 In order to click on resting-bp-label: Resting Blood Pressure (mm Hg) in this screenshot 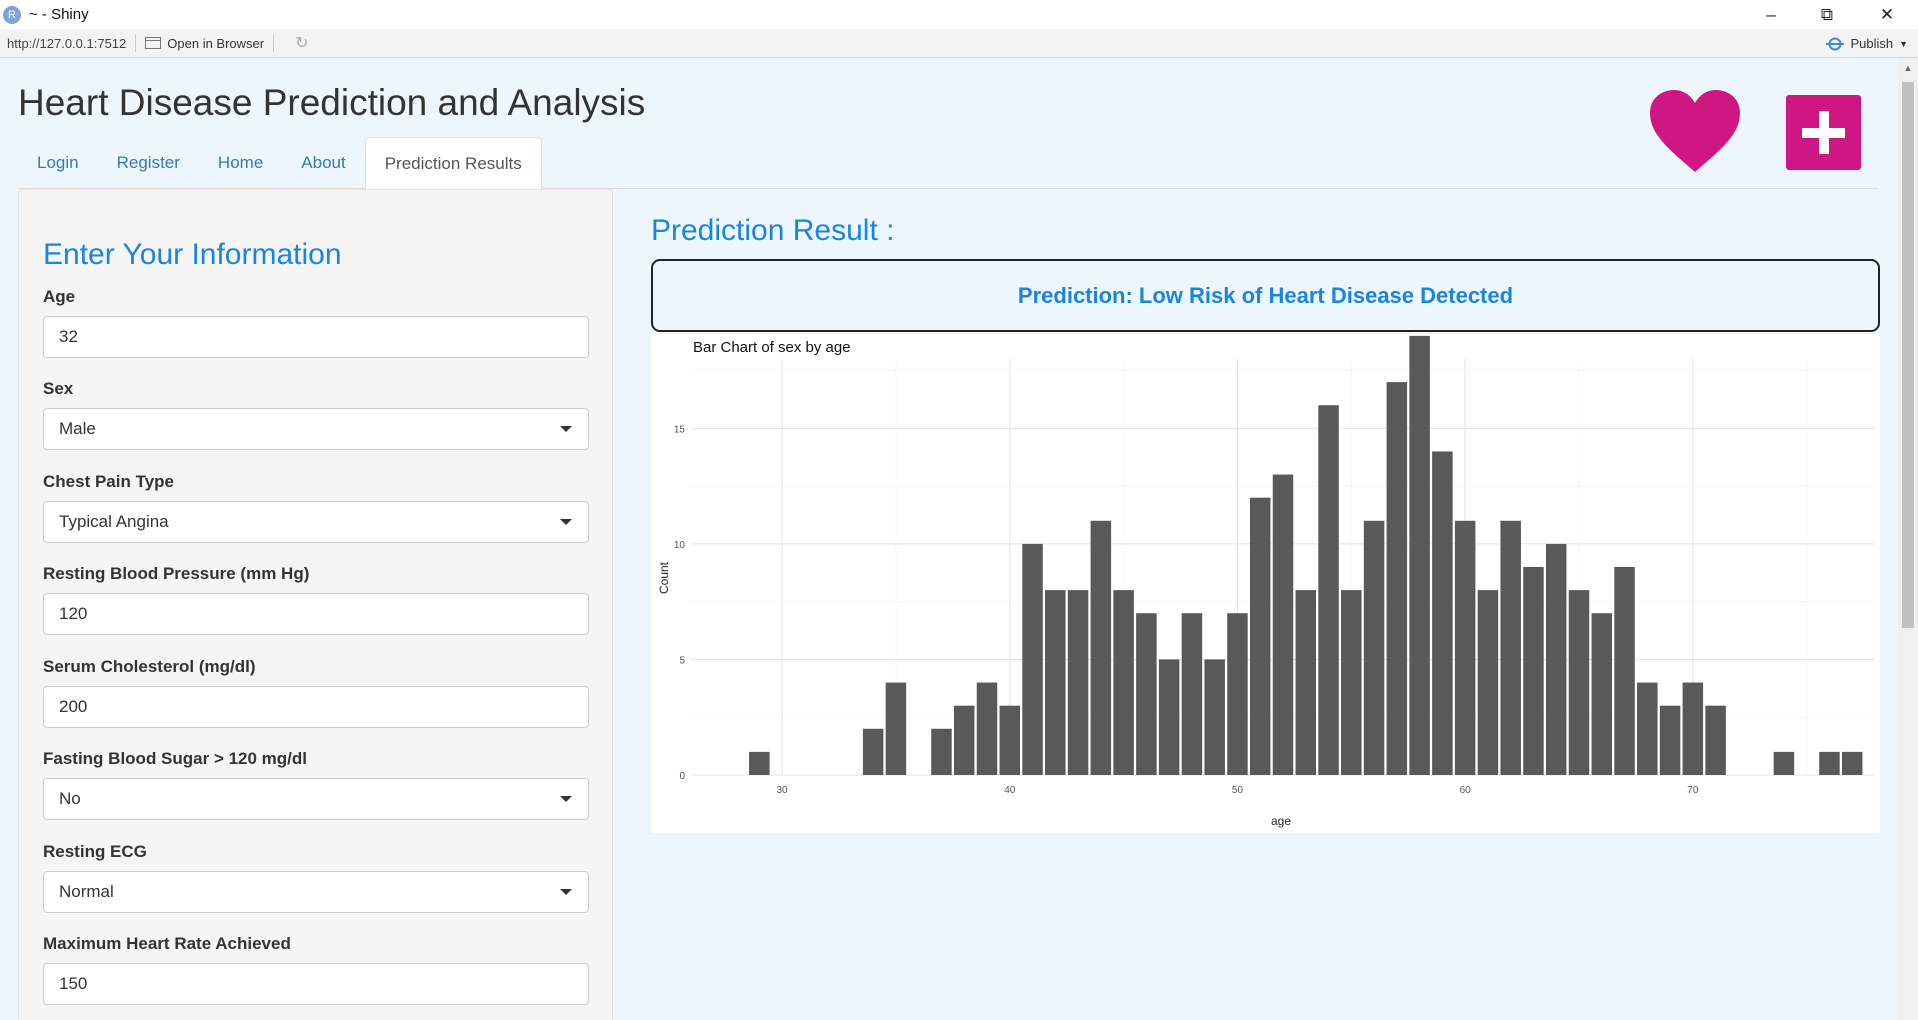, I will do `click(176, 573)`.